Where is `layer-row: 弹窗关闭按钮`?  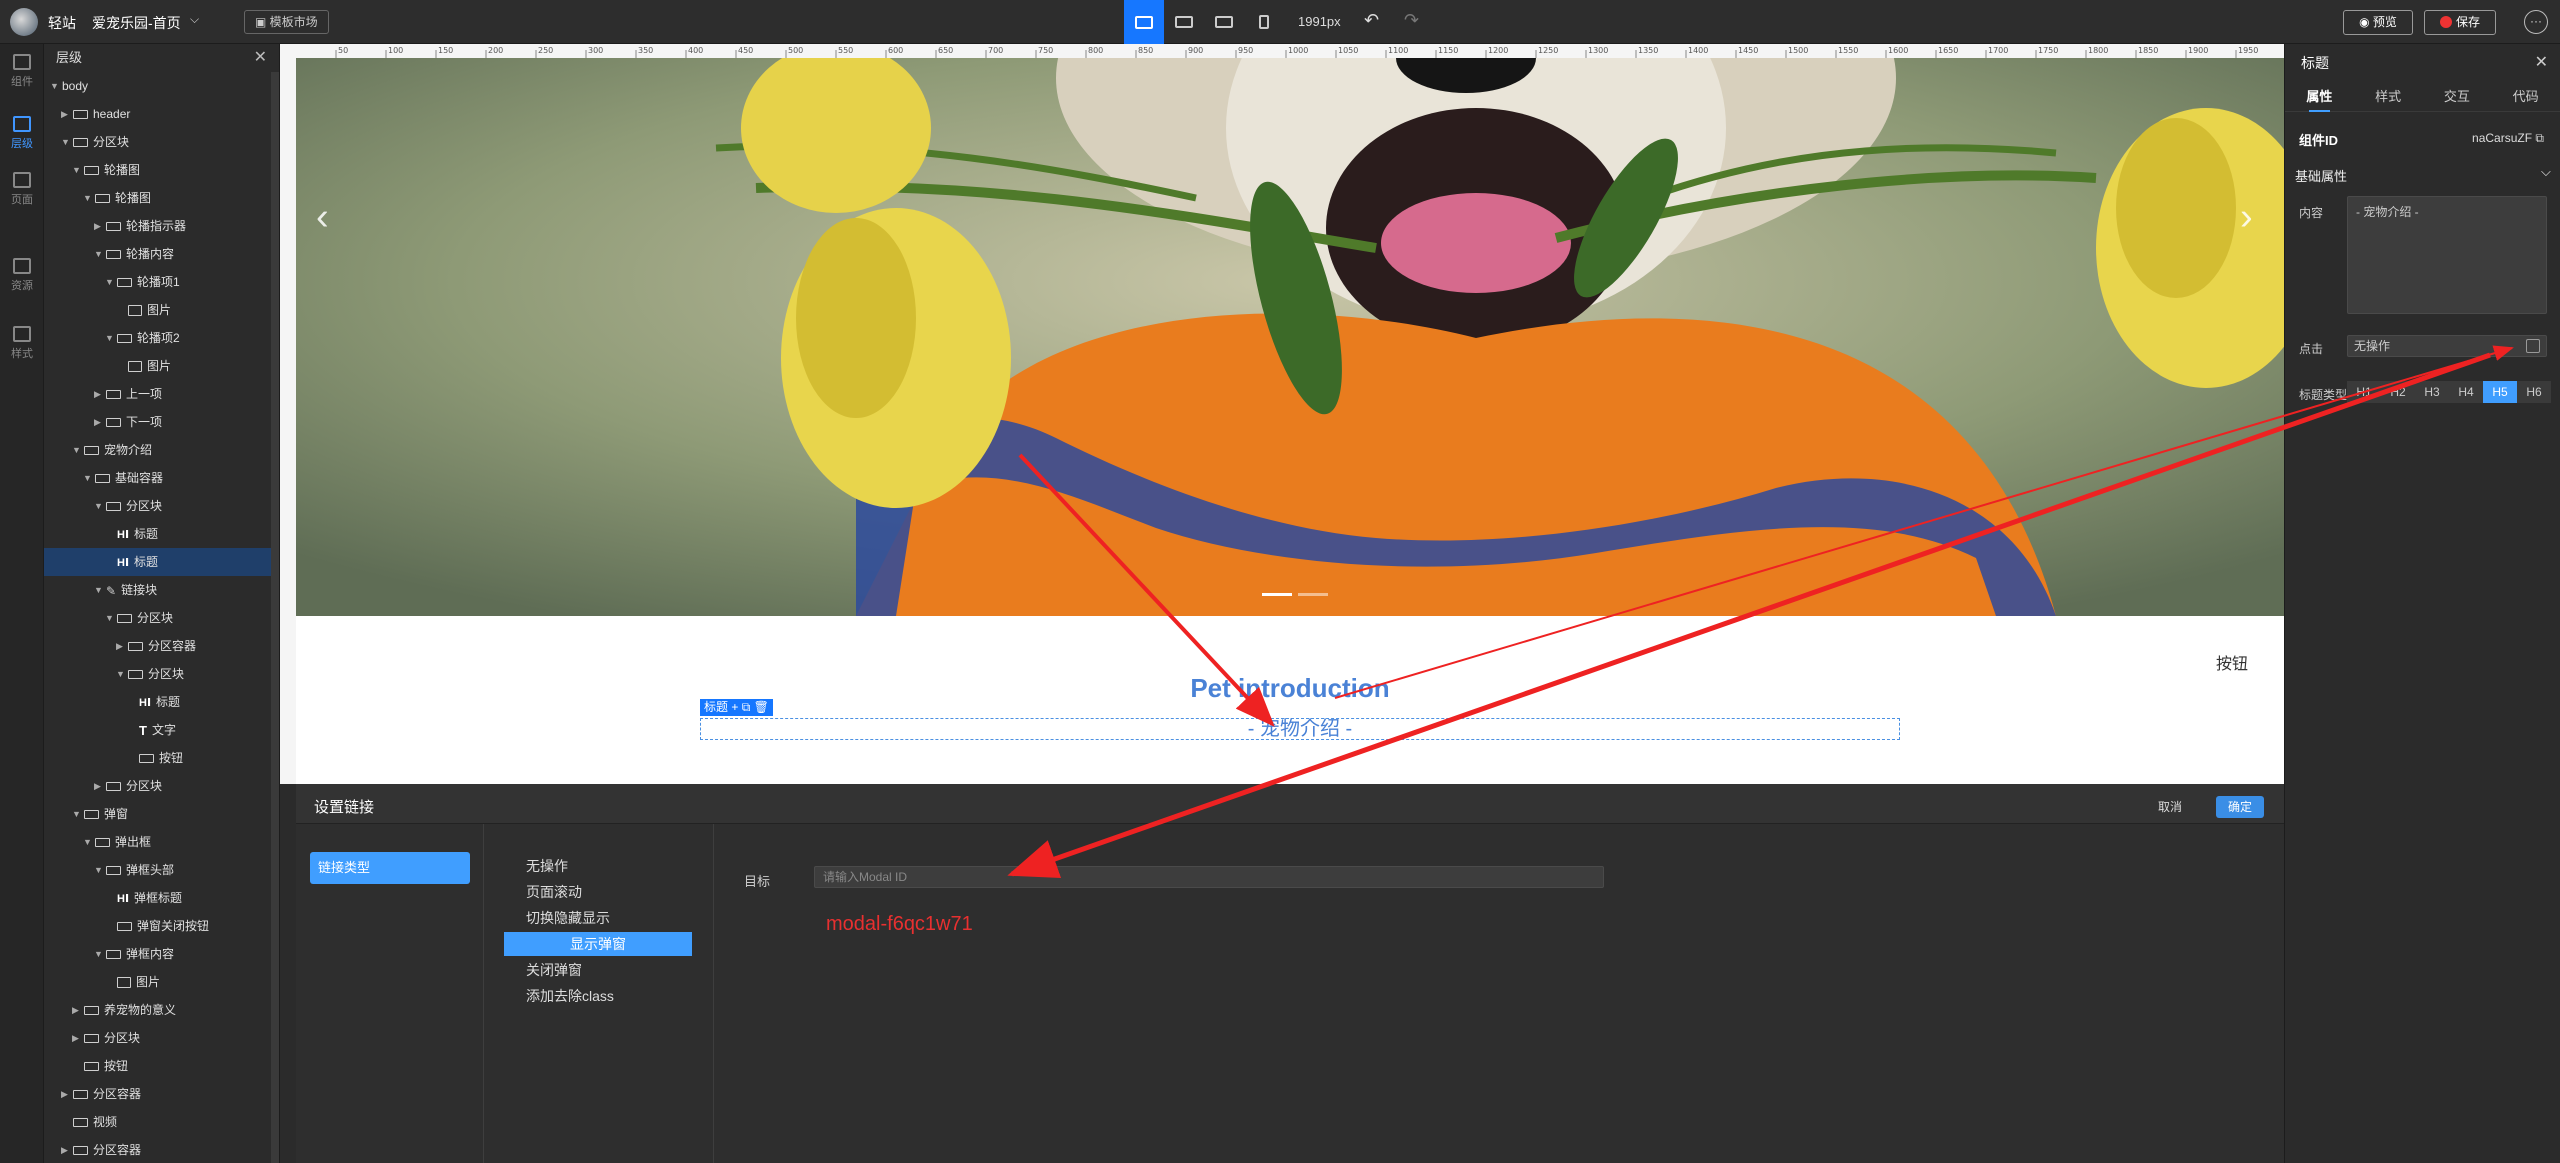
layer-row: 弹窗关闭按钮 is located at coordinates (161, 926).